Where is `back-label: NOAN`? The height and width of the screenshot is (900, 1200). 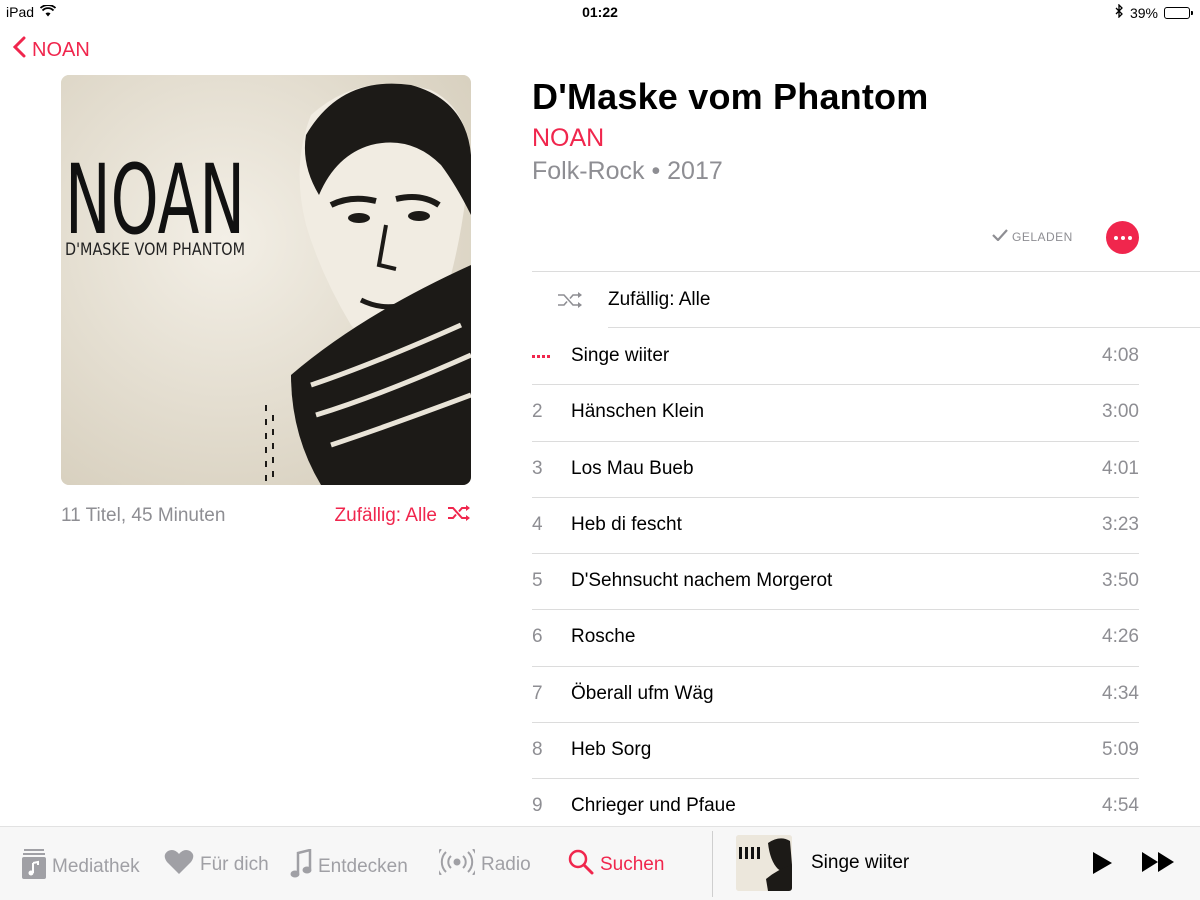
back-label: NOAN is located at coordinates (61, 49).